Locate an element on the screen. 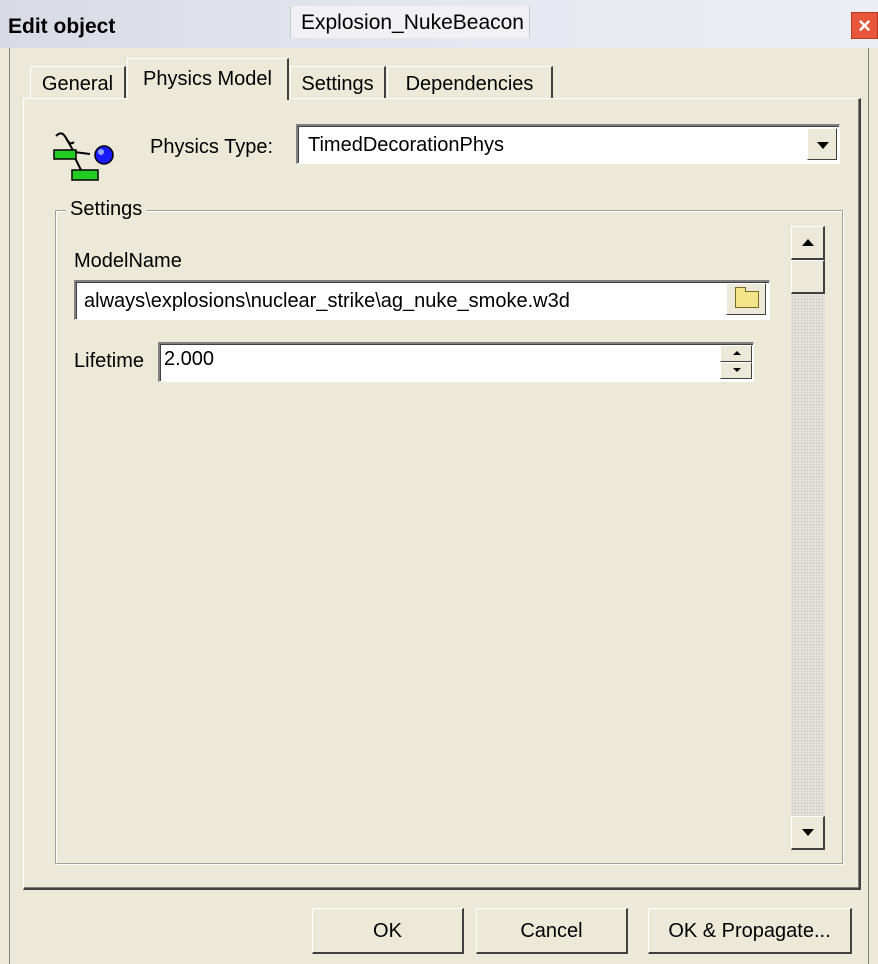 Image resolution: width=878 pixels, height=964 pixels. tab-dependencies: Dependencies is located at coordinates (470, 83).